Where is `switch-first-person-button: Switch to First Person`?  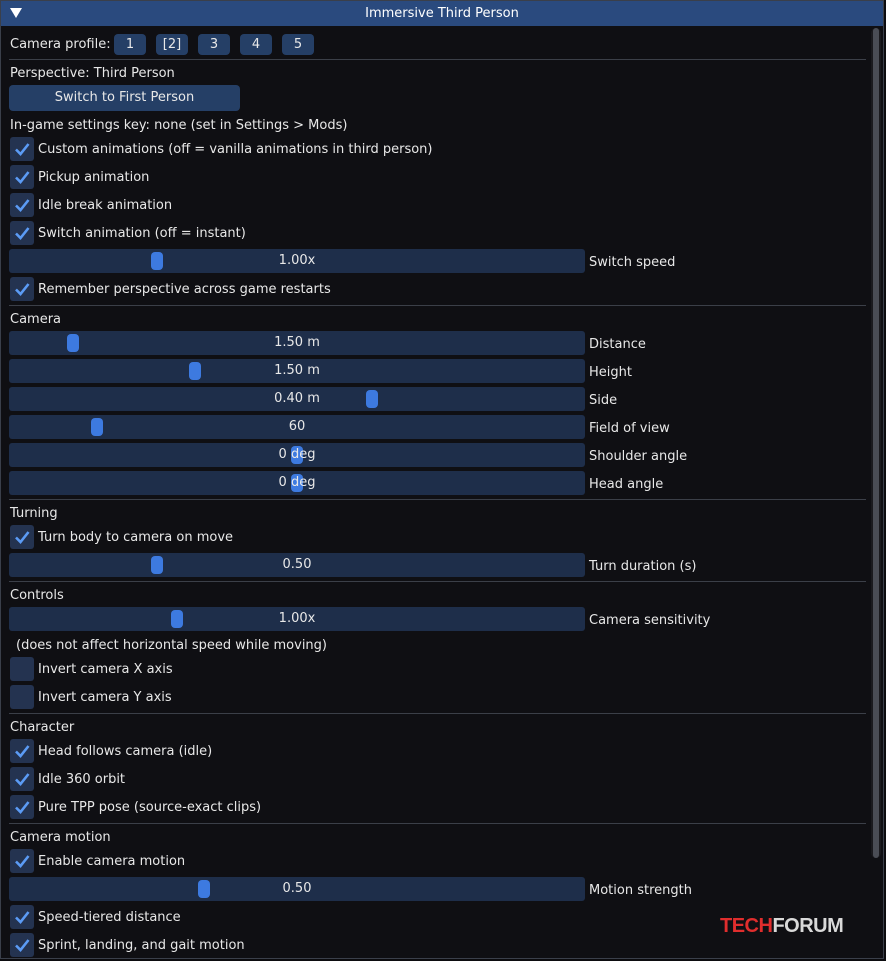
switch-first-person-button: Switch to First Person is located at coordinates (124, 98).